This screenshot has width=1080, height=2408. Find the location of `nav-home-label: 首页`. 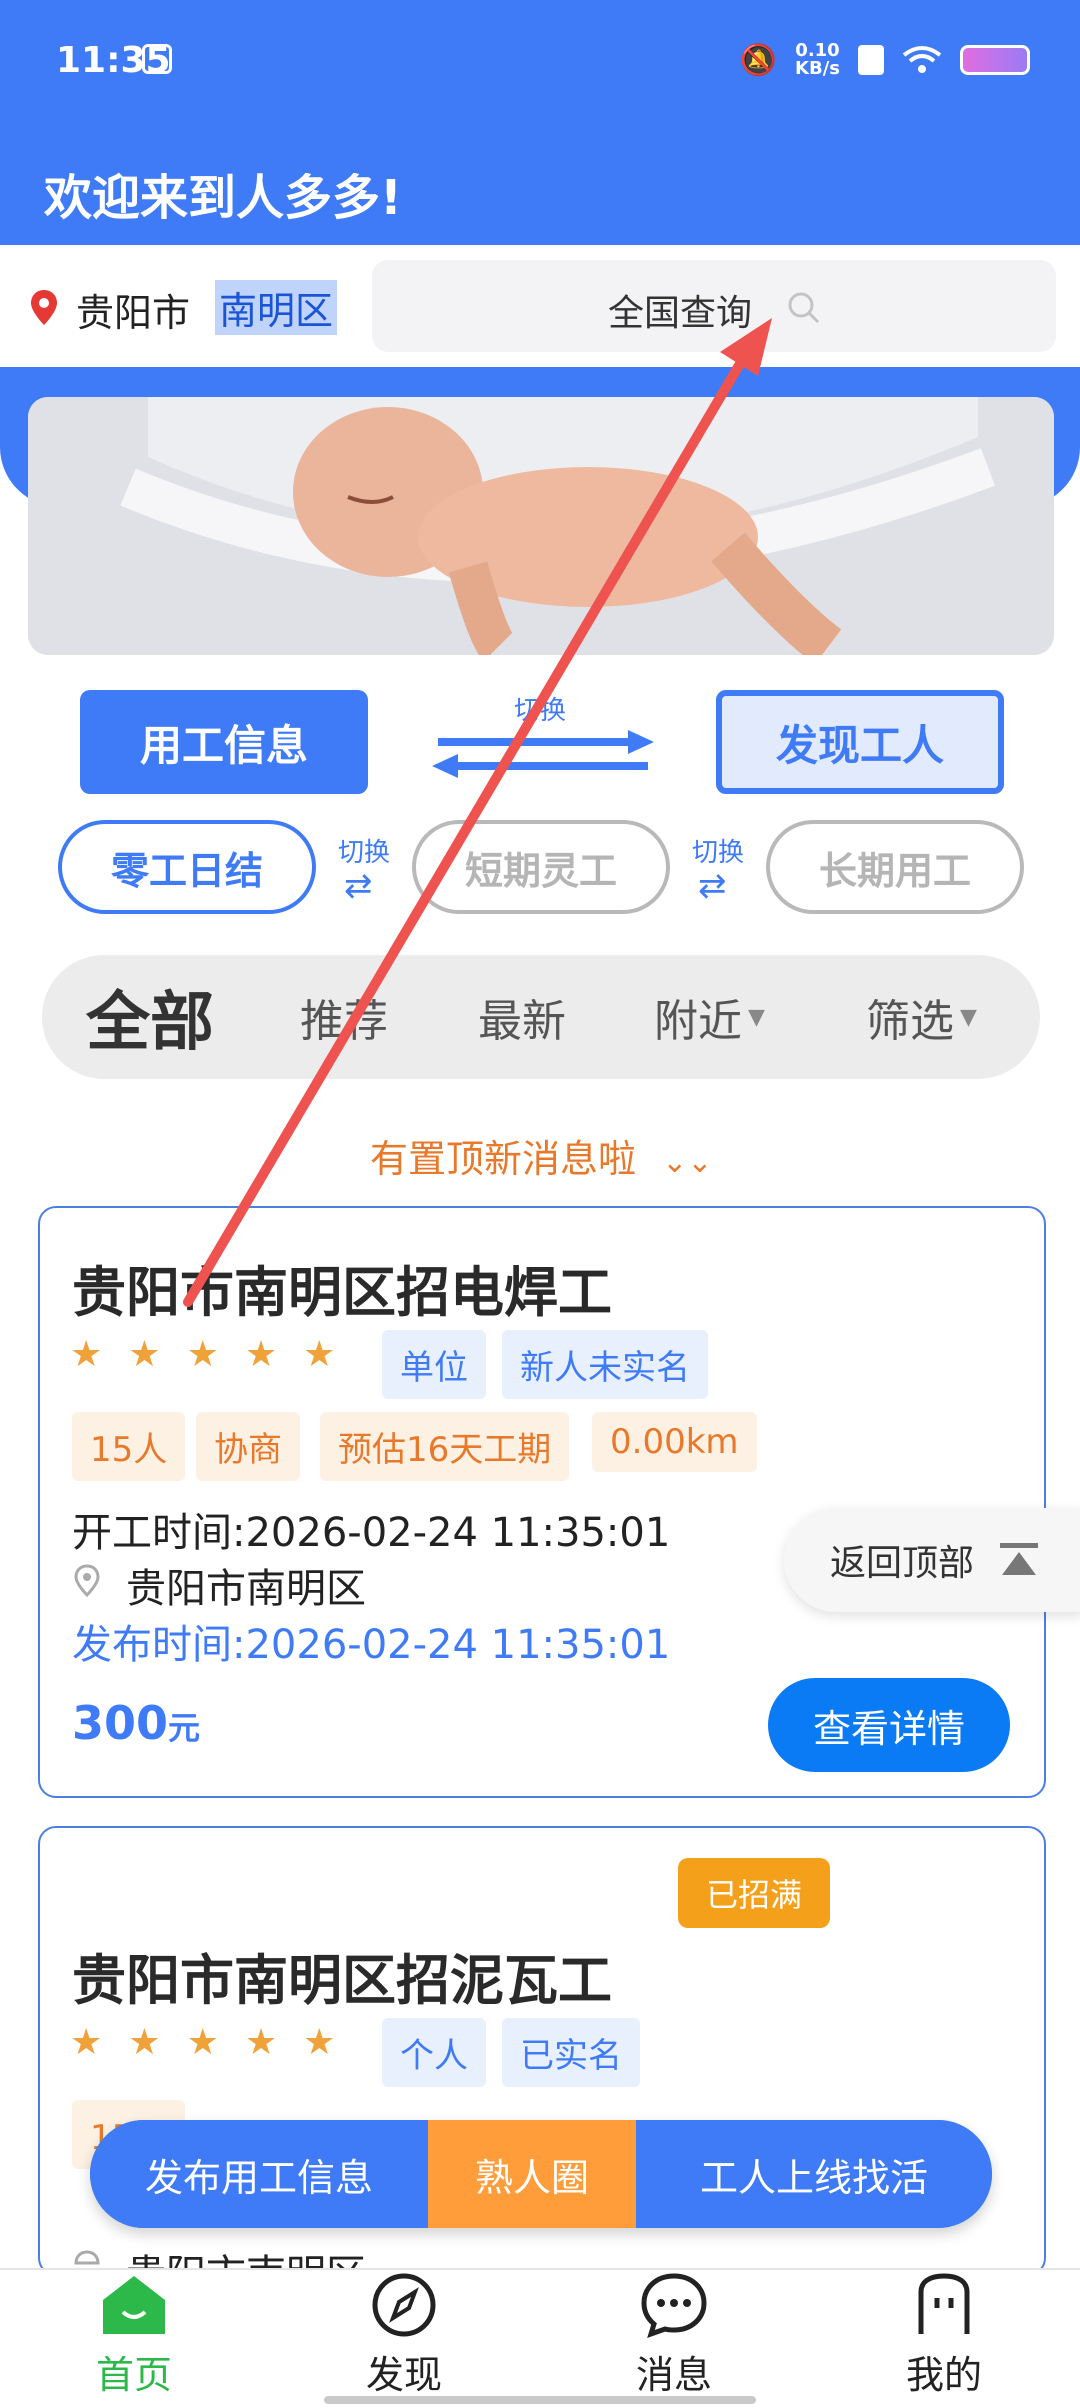

nav-home-label: 首页 is located at coordinates (133, 2375).